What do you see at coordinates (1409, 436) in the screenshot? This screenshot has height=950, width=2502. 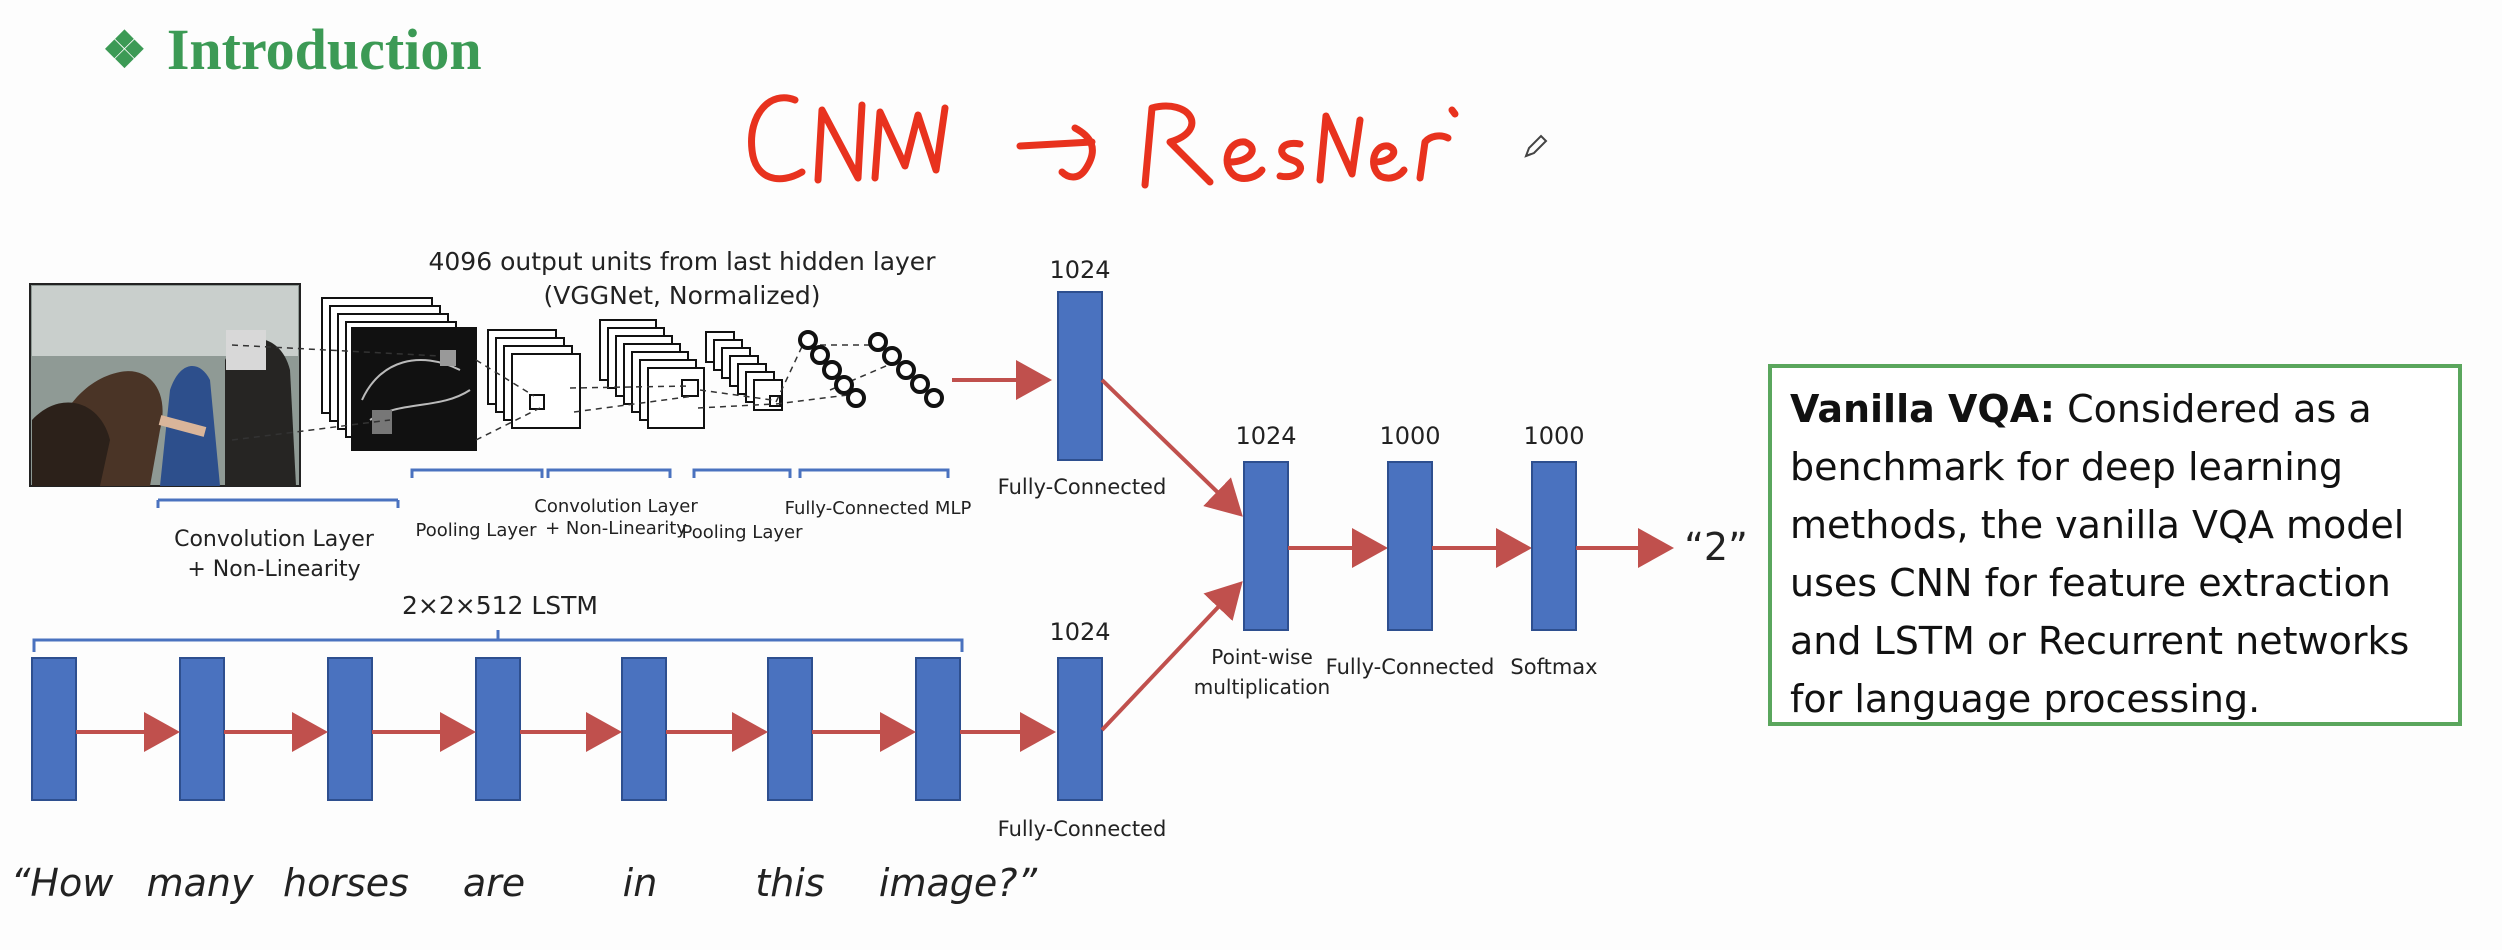 I see `dim-fc-label: 1000` at bounding box center [1409, 436].